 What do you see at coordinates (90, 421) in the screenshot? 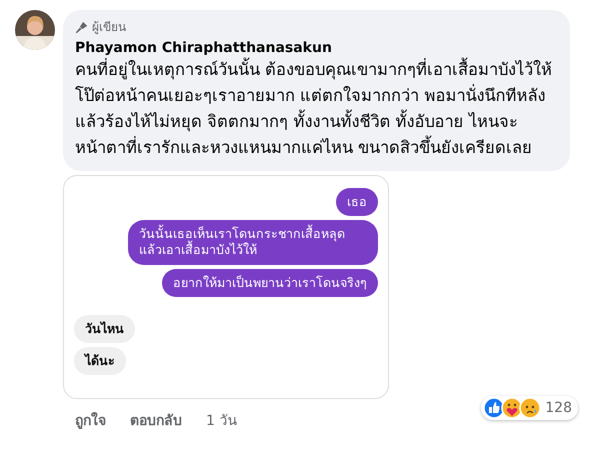
I see `like-link: ถูกใจ` at bounding box center [90, 421].